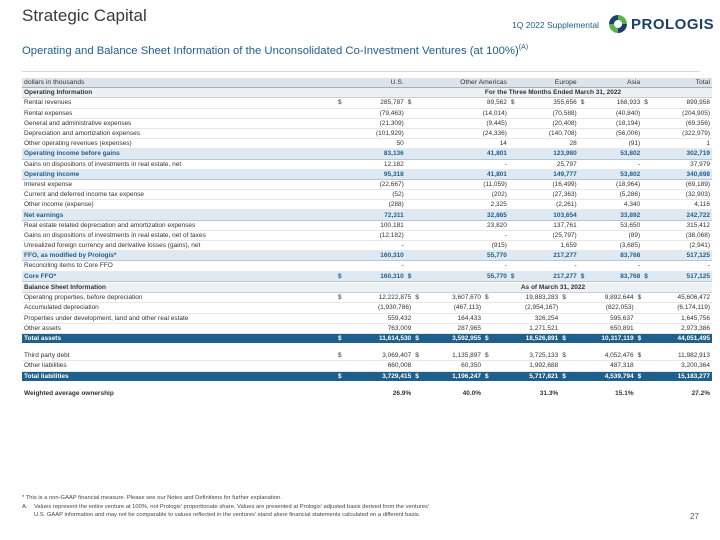 The width and height of the screenshot is (720, 540). Describe the element at coordinates (694, 516) in the screenshot. I see `page-number: 27` at that location.